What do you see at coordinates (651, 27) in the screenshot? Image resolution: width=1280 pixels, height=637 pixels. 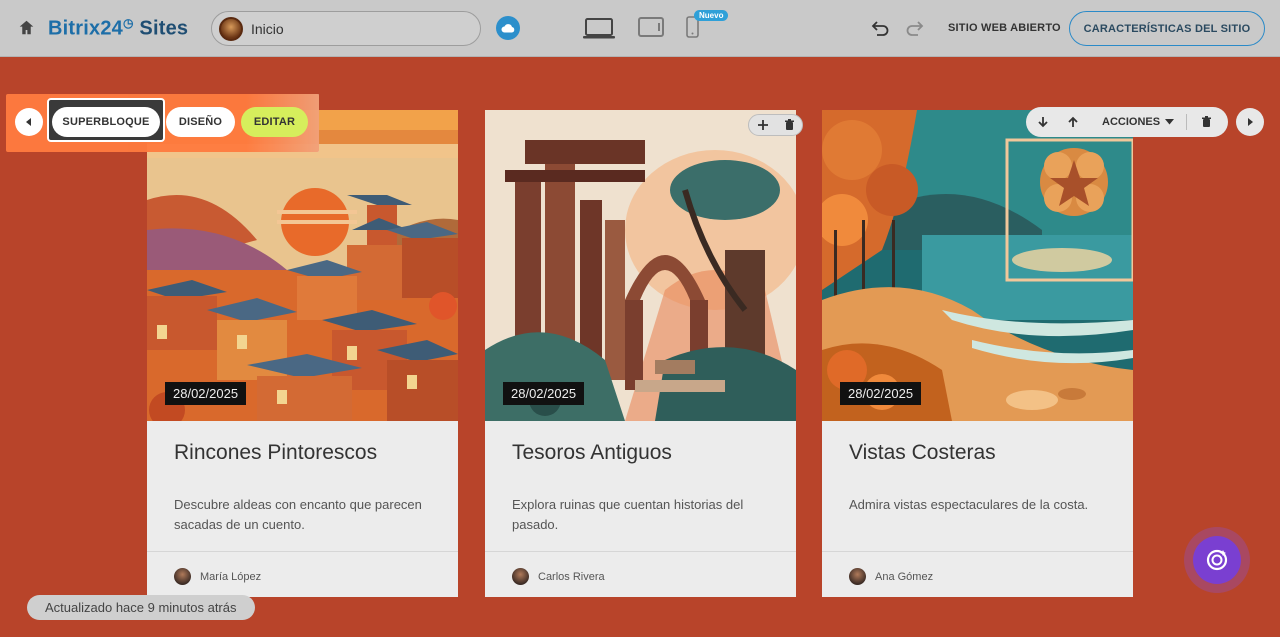 I see `tablet-icon` at bounding box center [651, 27].